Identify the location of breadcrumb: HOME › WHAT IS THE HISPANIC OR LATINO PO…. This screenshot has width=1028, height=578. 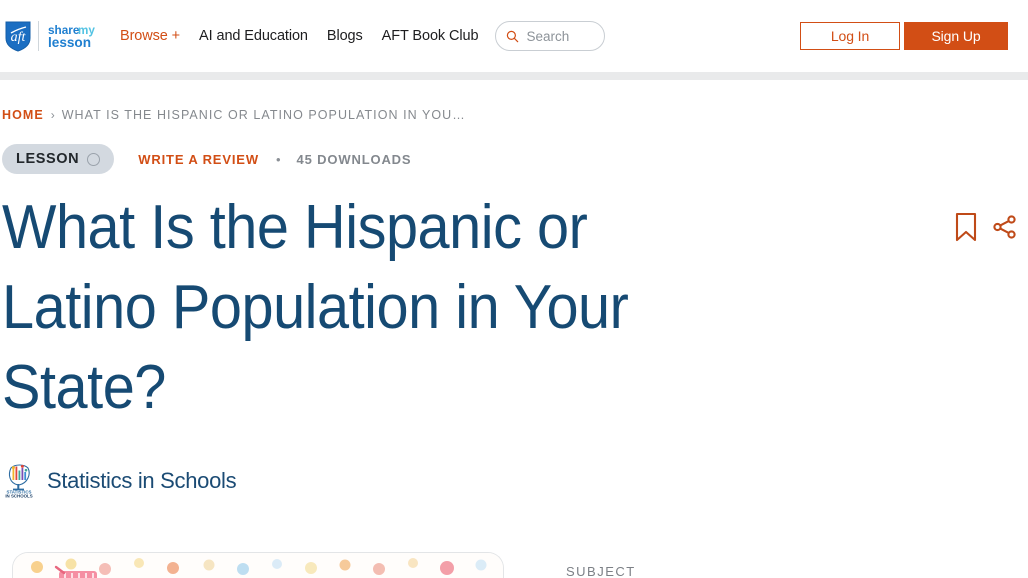
(515, 101).